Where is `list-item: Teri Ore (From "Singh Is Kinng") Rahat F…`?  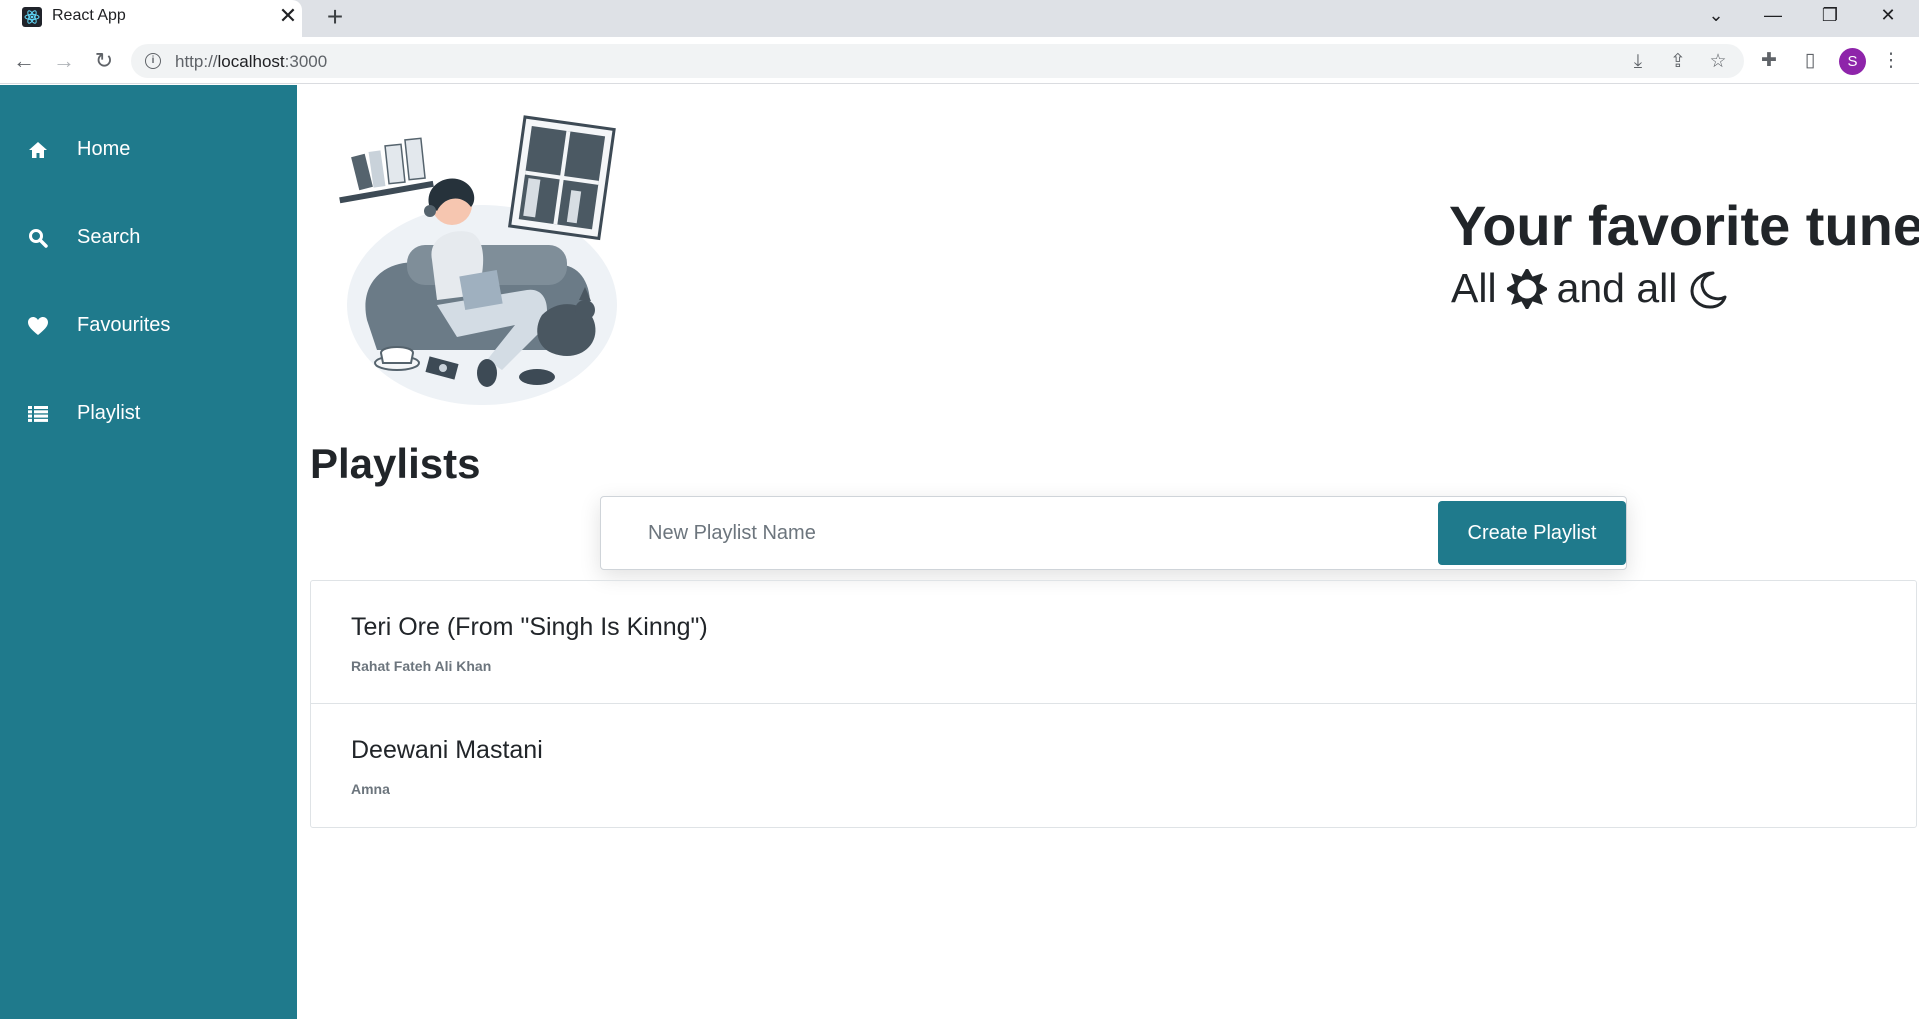
list-item: Teri Ore (From "Singh Is Kinng") Rahat F… is located at coordinates (1113, 642).